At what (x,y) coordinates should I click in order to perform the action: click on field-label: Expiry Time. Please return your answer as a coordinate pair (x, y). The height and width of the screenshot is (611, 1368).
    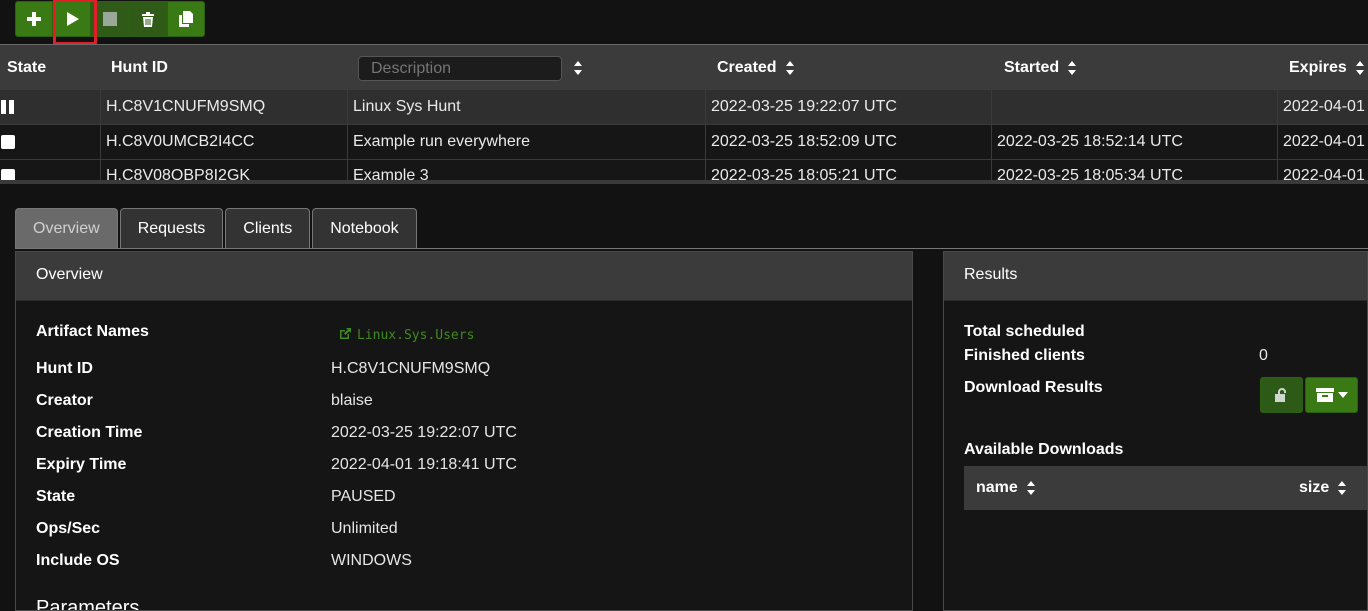
    Looking at the image, I should click on (81, 464).